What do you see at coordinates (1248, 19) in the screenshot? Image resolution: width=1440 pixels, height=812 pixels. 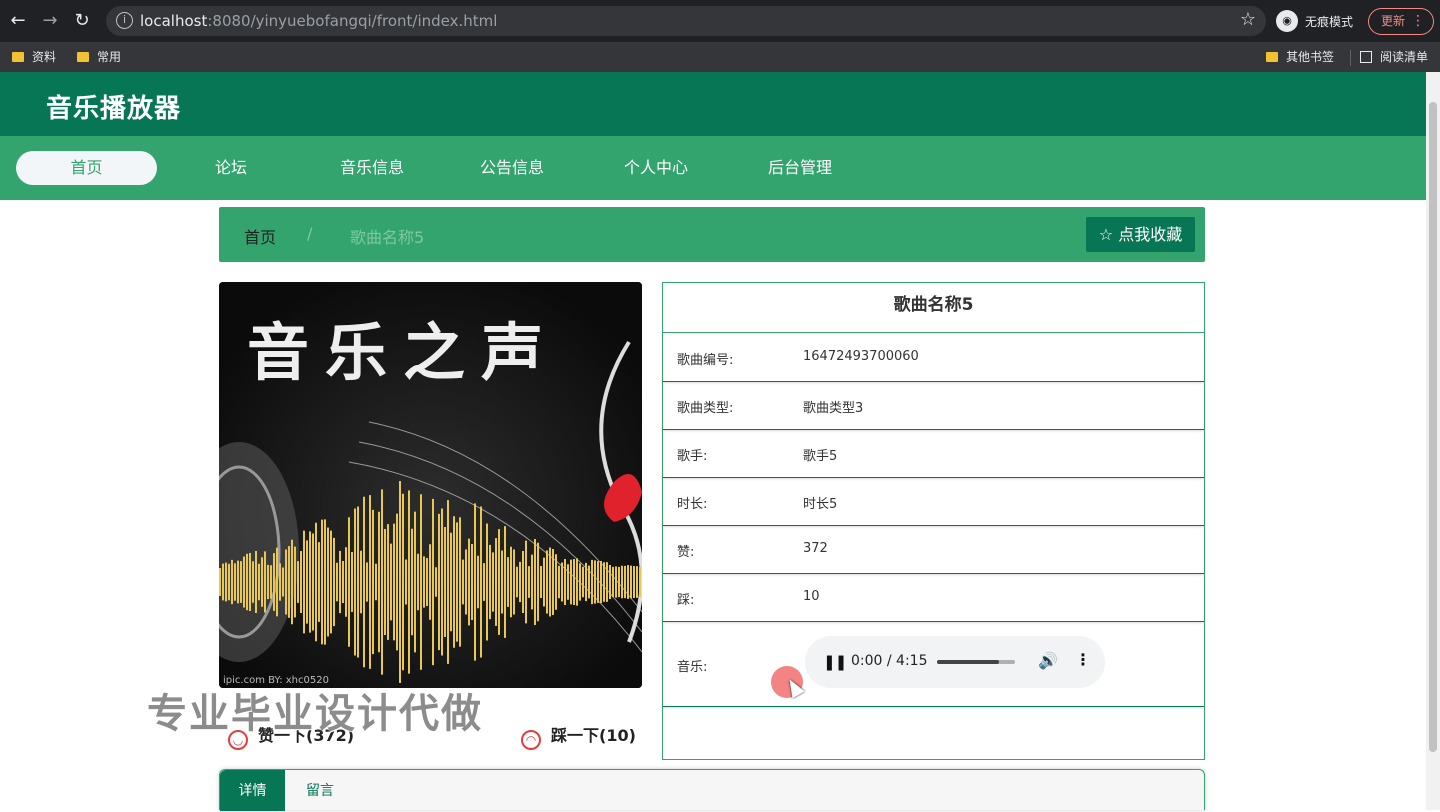 I see `bookmark-star-icon: ☆` at bounding box center [1248, 19].